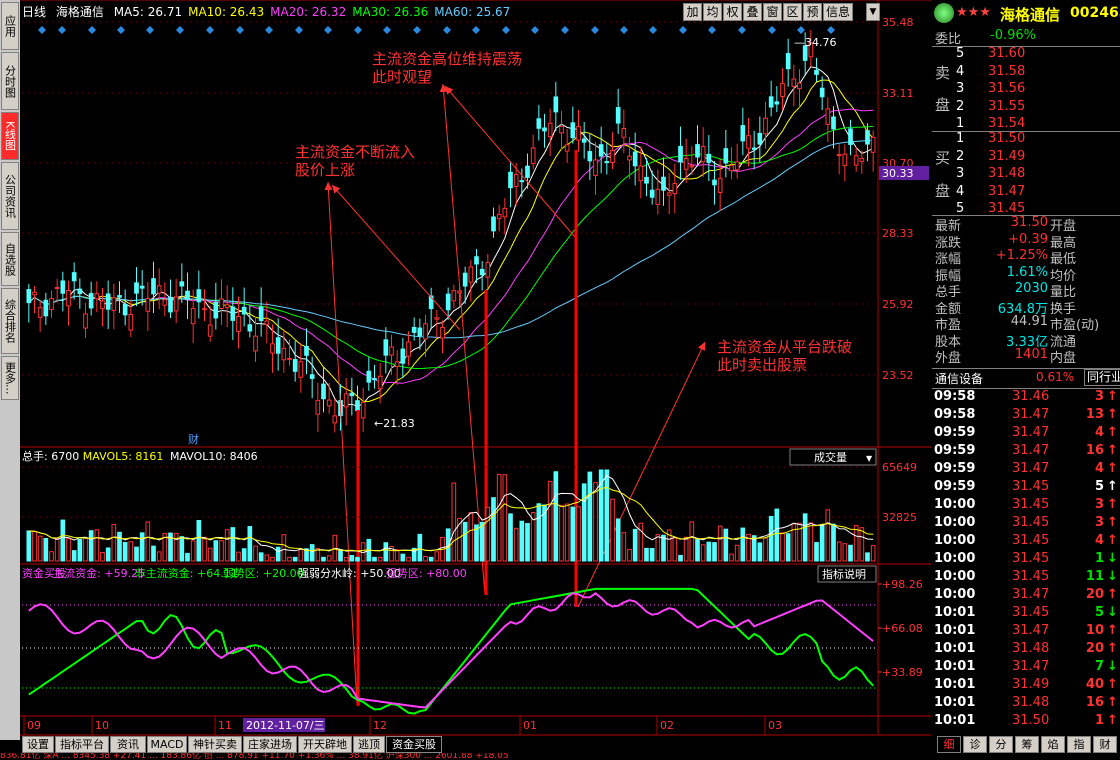 Image resolution: width=1120 pixels, height=760 pixels. Describe the element at coordinates (369, 744) in the screenshot. I see `bottom-tab-7: 逃顶` at that location.